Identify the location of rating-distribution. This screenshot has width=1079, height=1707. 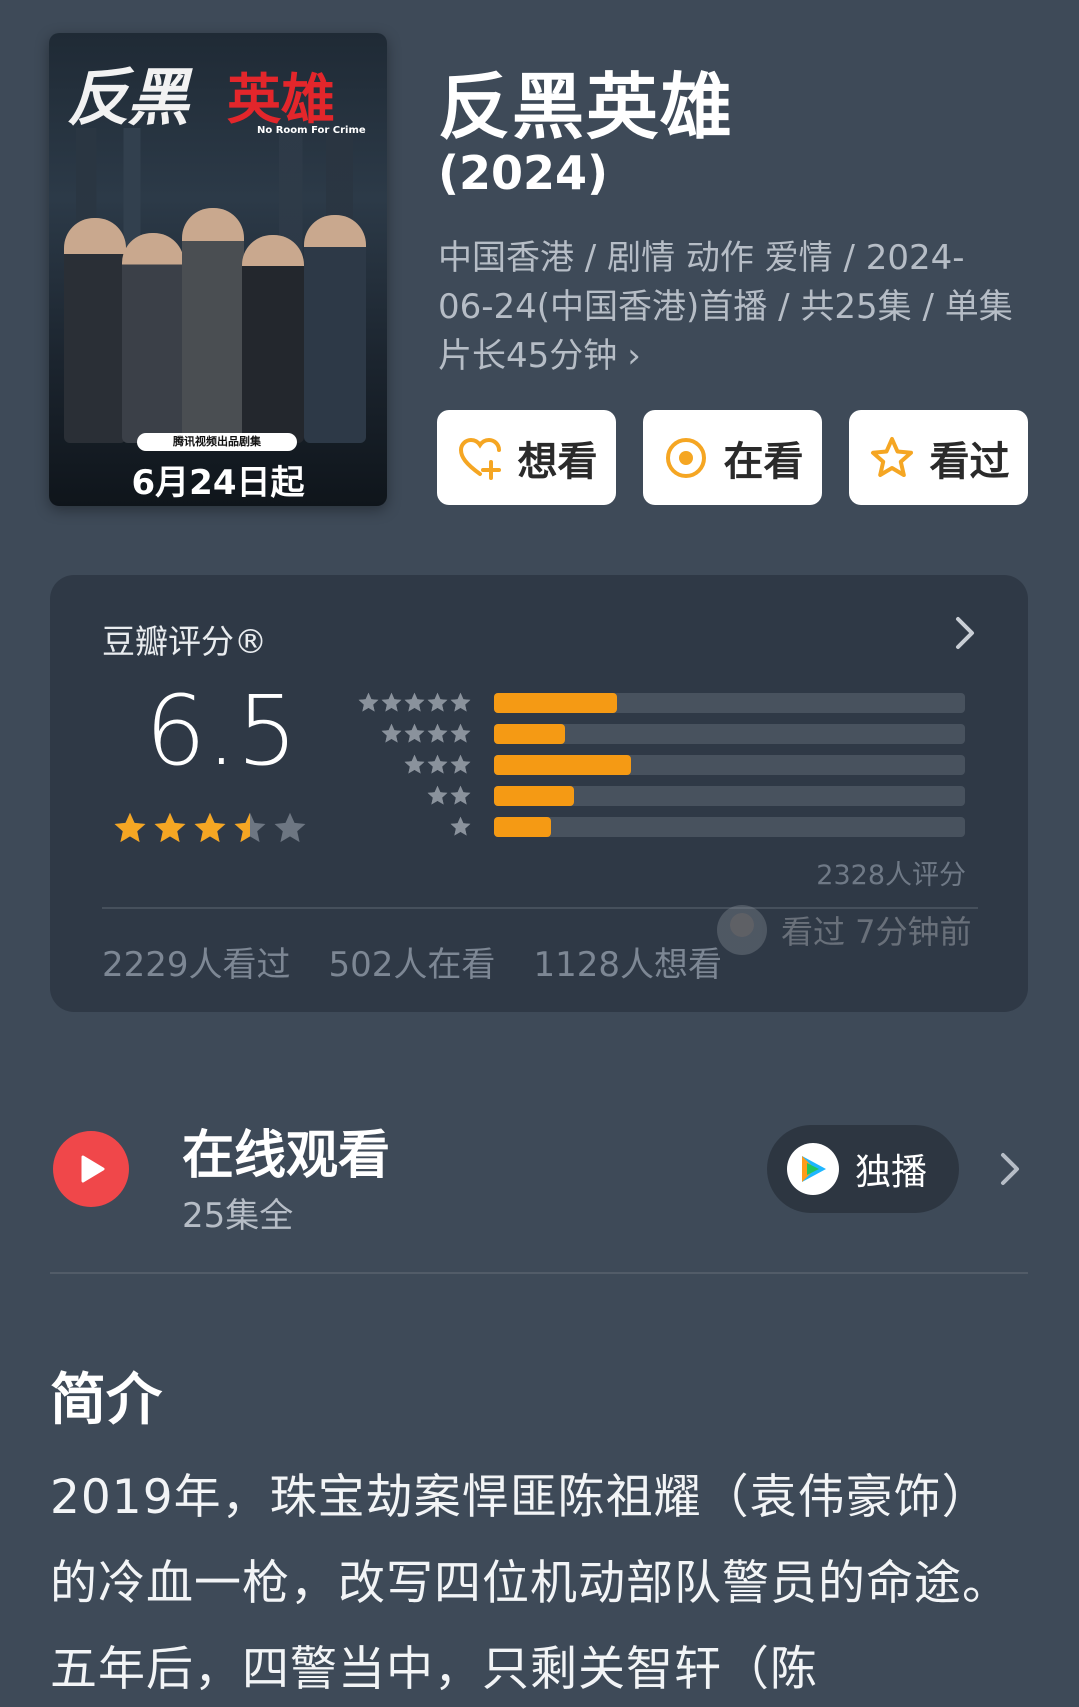
(660, 764).